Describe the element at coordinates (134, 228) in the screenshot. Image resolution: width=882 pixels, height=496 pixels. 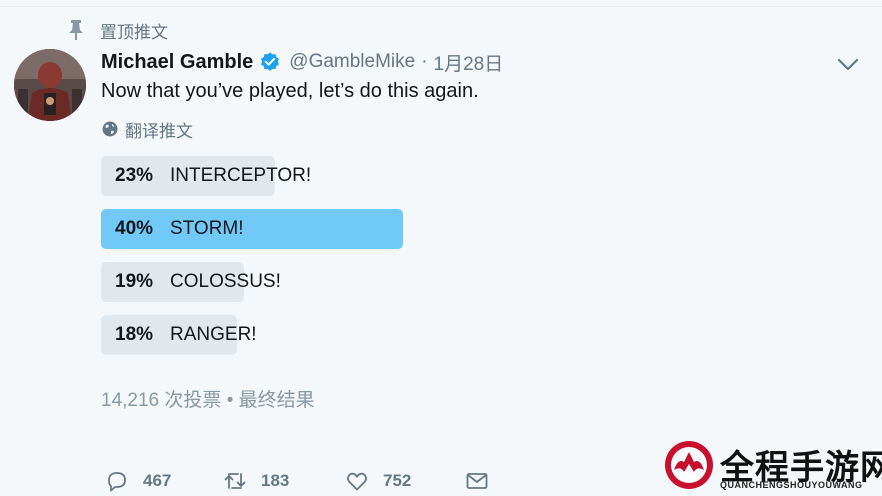
I see `poll-percent: 40%` at that location.